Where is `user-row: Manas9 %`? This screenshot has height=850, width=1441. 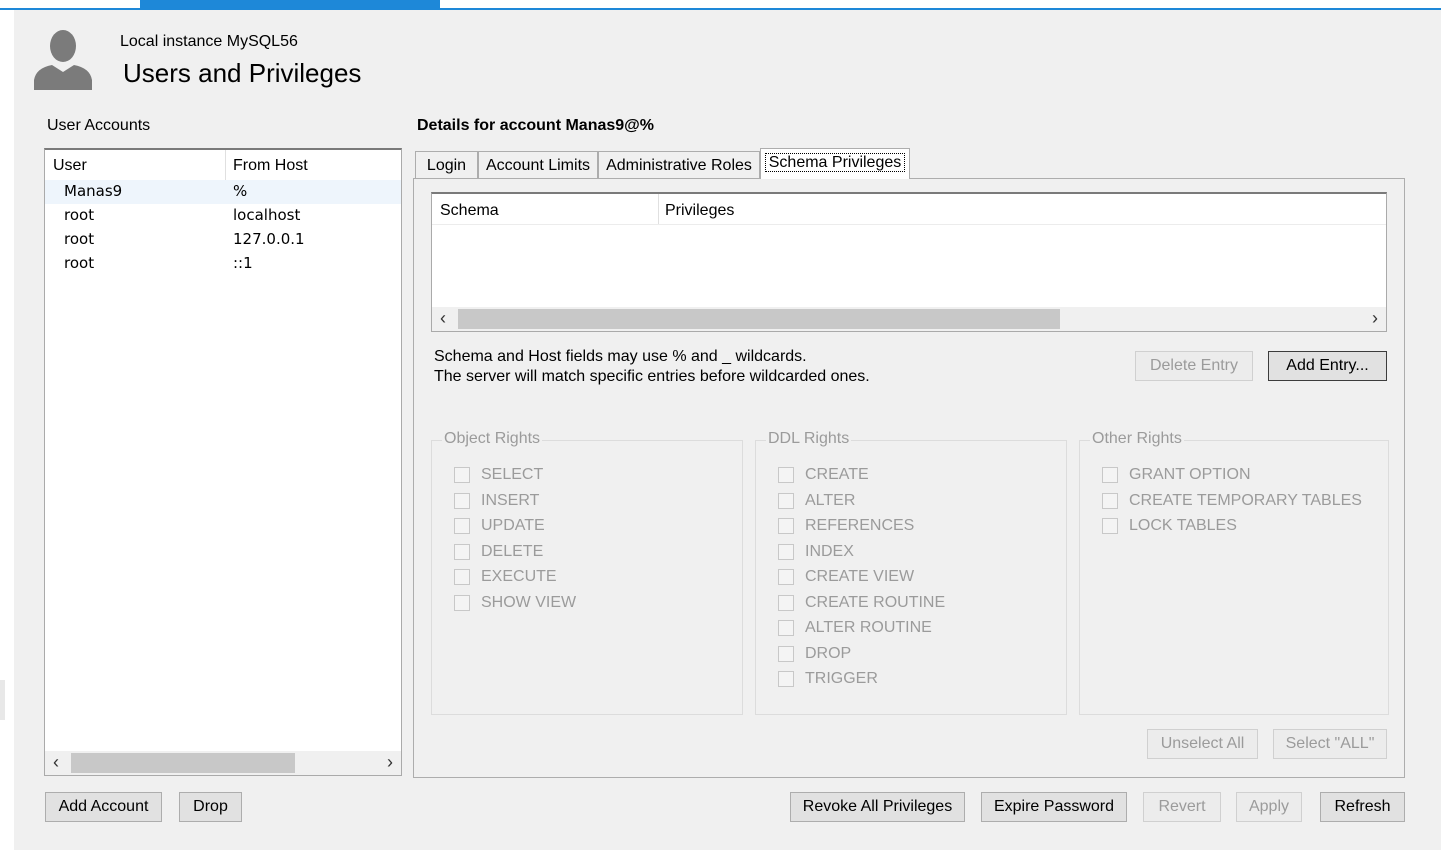 user-row: Manas9 % is located at coordinates (223, 192).